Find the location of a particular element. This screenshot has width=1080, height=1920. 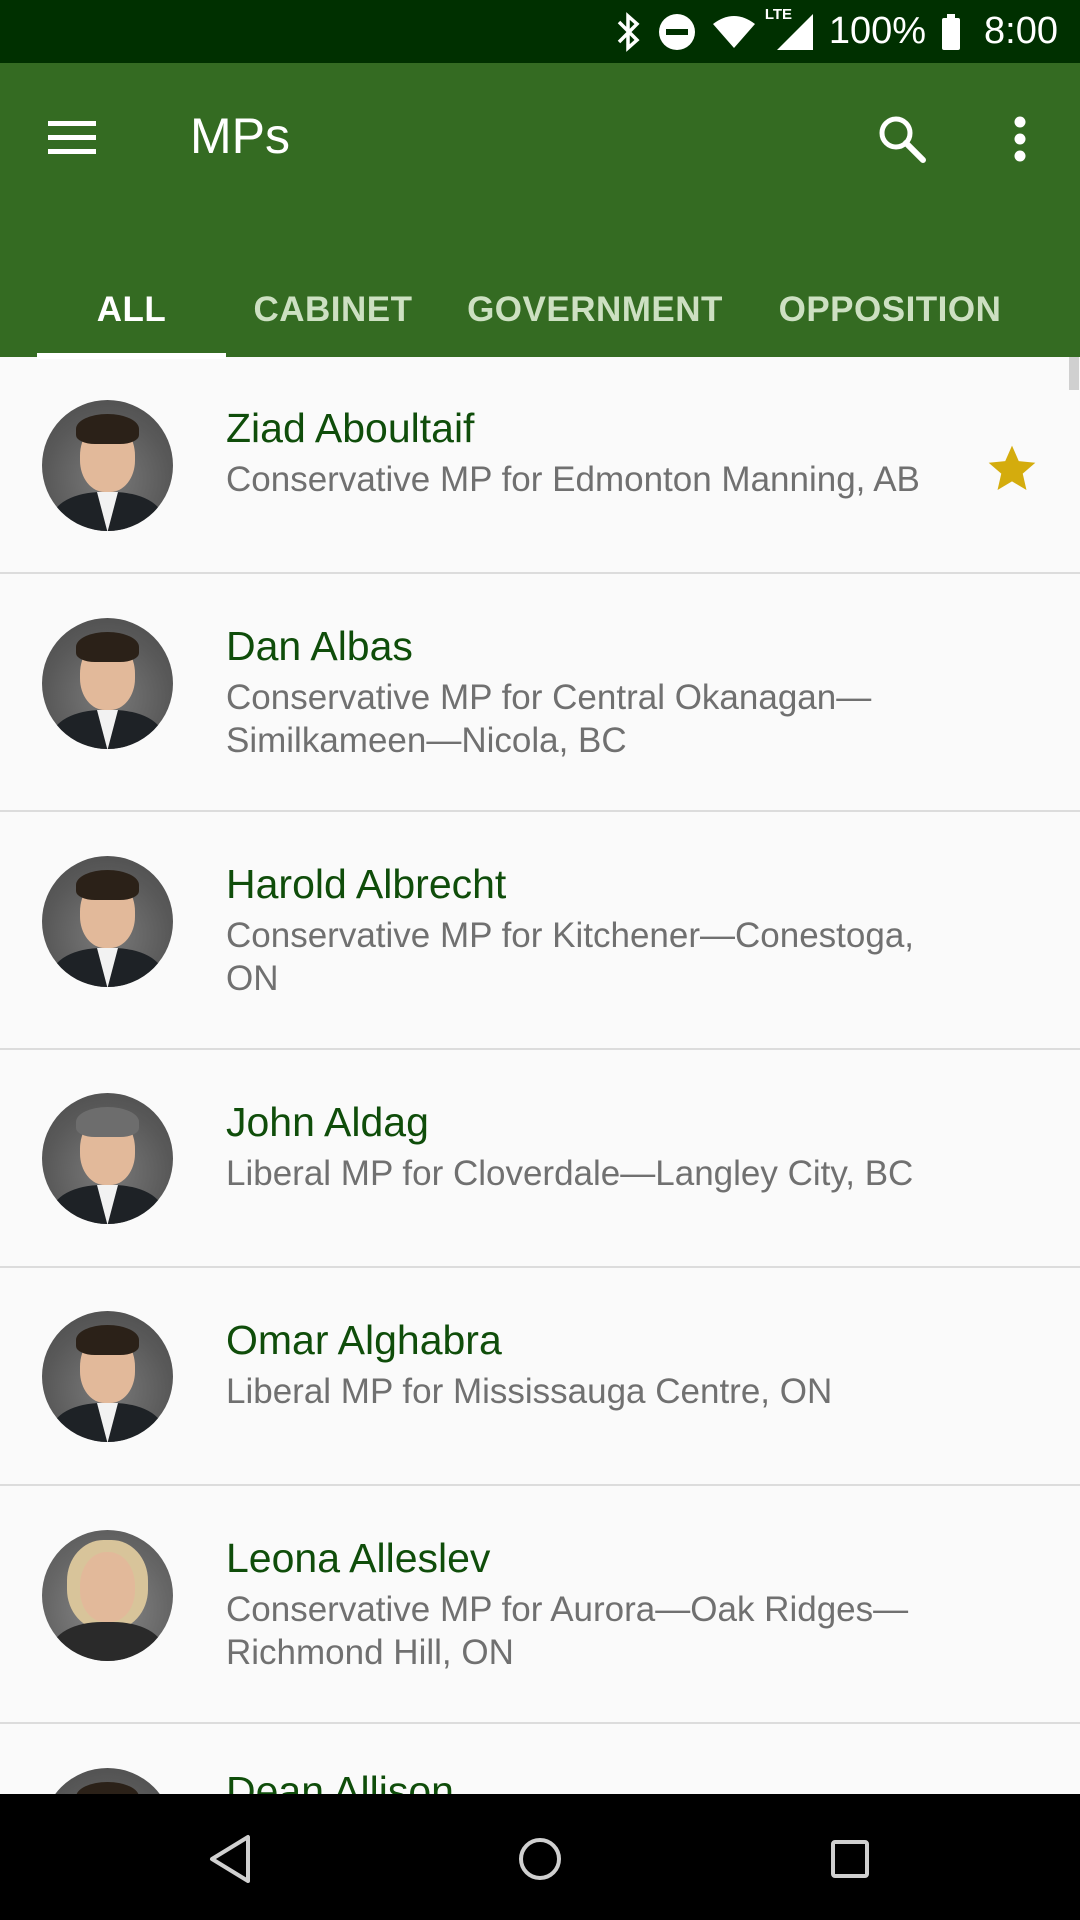

home-icon is located at coordinates (540, 1859).